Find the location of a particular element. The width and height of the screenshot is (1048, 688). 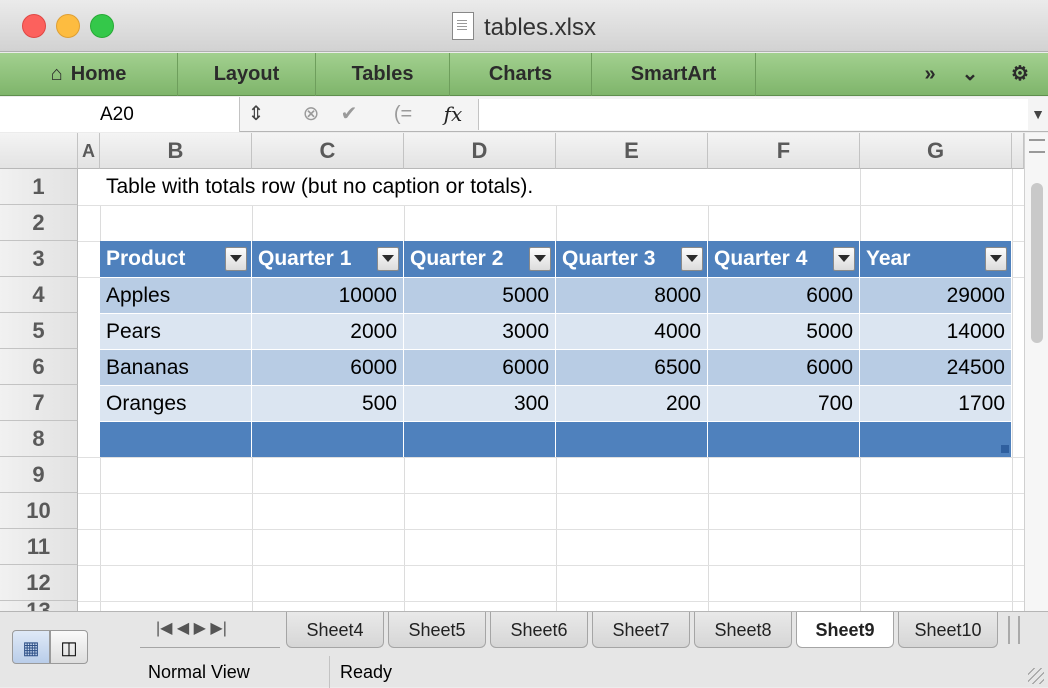

sheet-tab-active: Sheet9 is located at coordinates (845, 630).